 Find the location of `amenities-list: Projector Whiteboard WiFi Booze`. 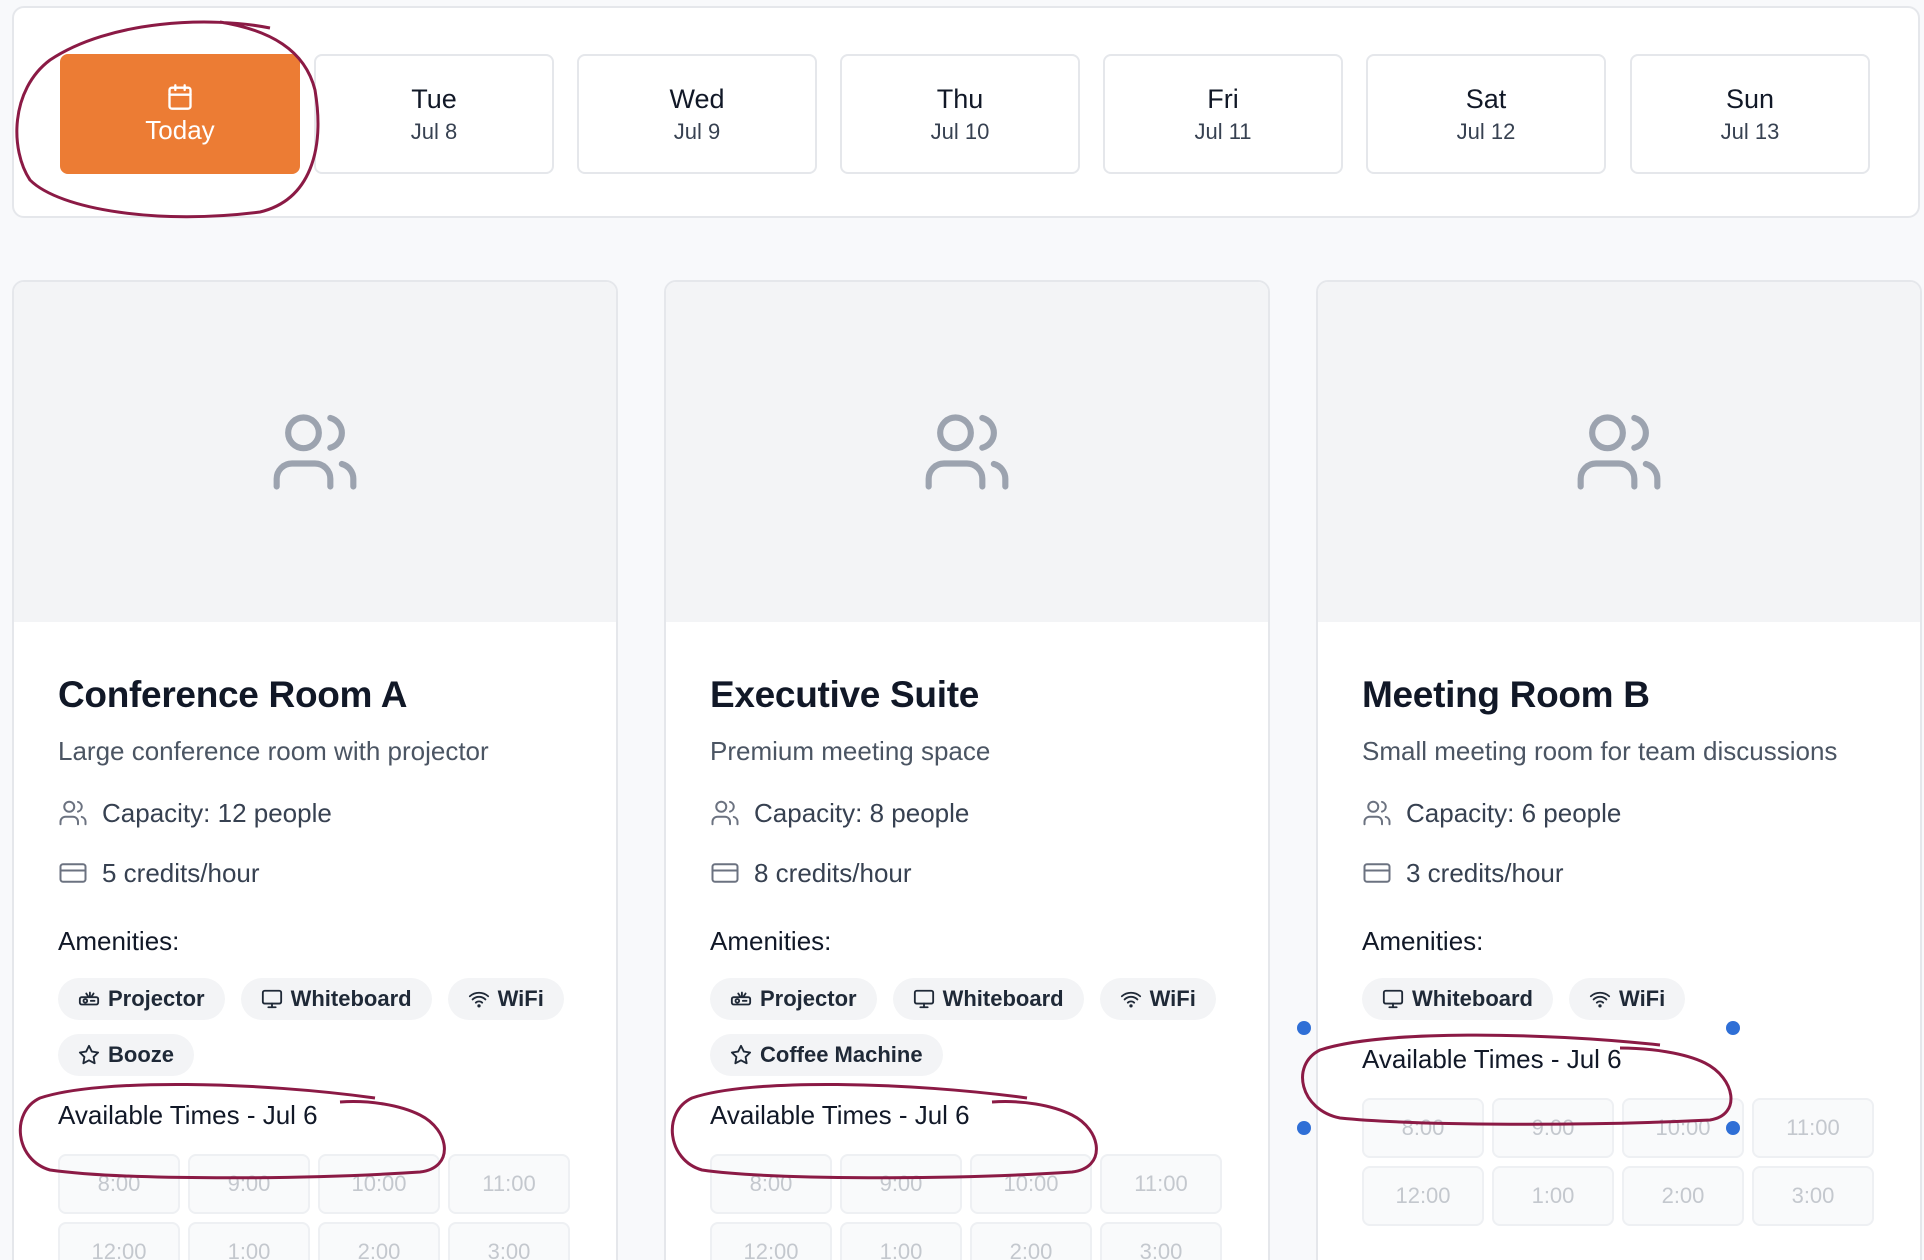

amenities-list: Projector Whiteboard WiFi Booze is located at coordinates (328, 1027).